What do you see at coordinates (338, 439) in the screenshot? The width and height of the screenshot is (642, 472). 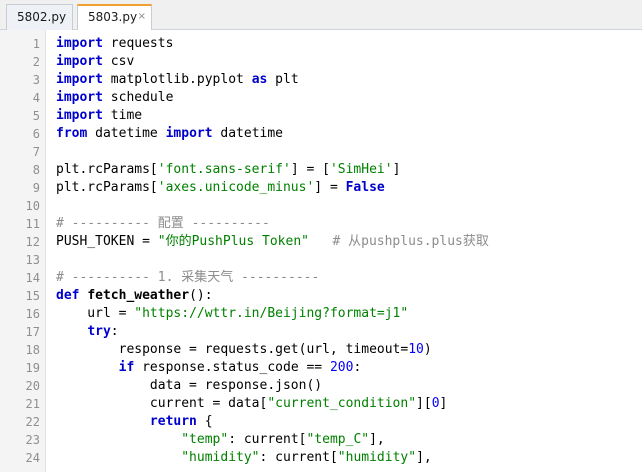 I see `string-token: "temp_C"` at bounding box center [338, 439].